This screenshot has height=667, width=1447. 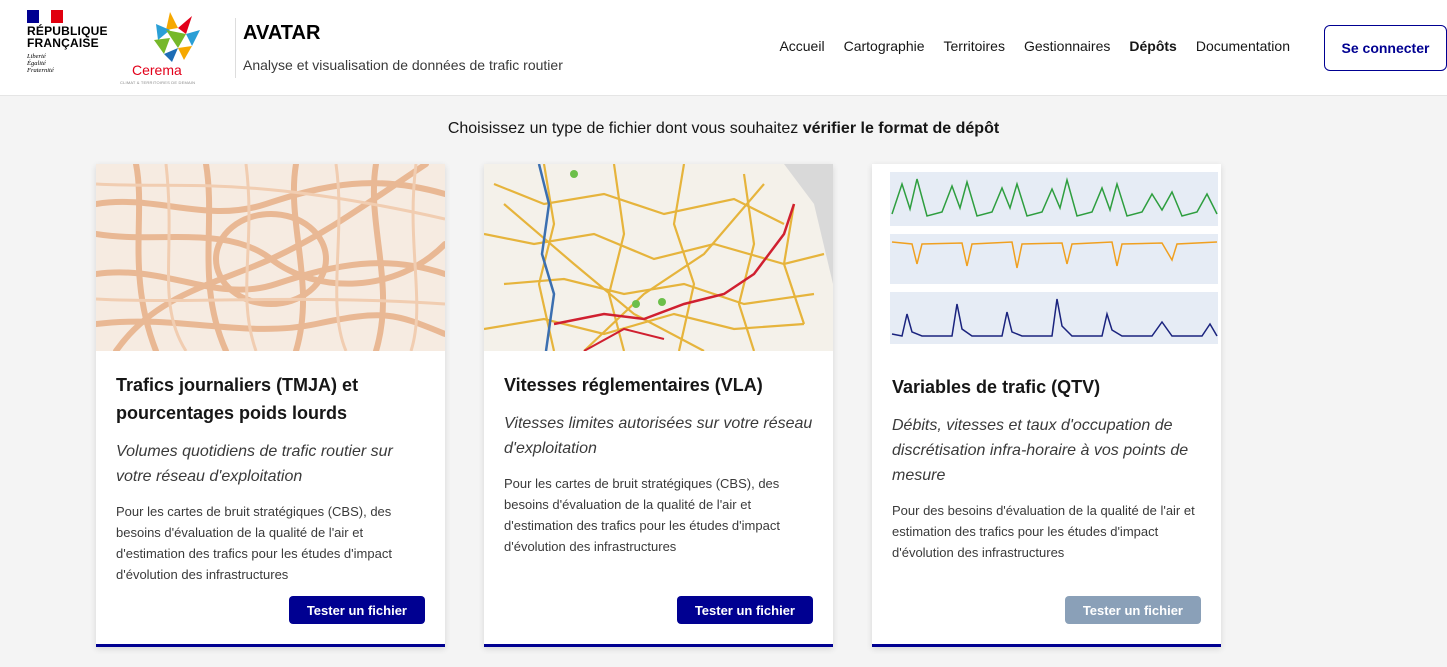 I want to click on cerema-wordmark: Cerema, so click(x=157, y=70).